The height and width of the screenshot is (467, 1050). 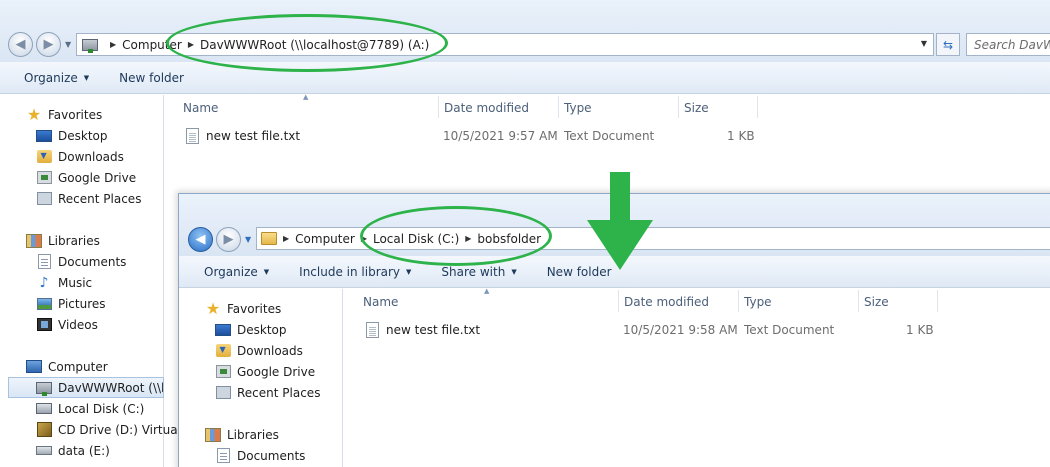 What do you see at coordinates (71, 303) in the screenshot?
I see `nav-pictures: Pictures` at bounding box center [71, 303].